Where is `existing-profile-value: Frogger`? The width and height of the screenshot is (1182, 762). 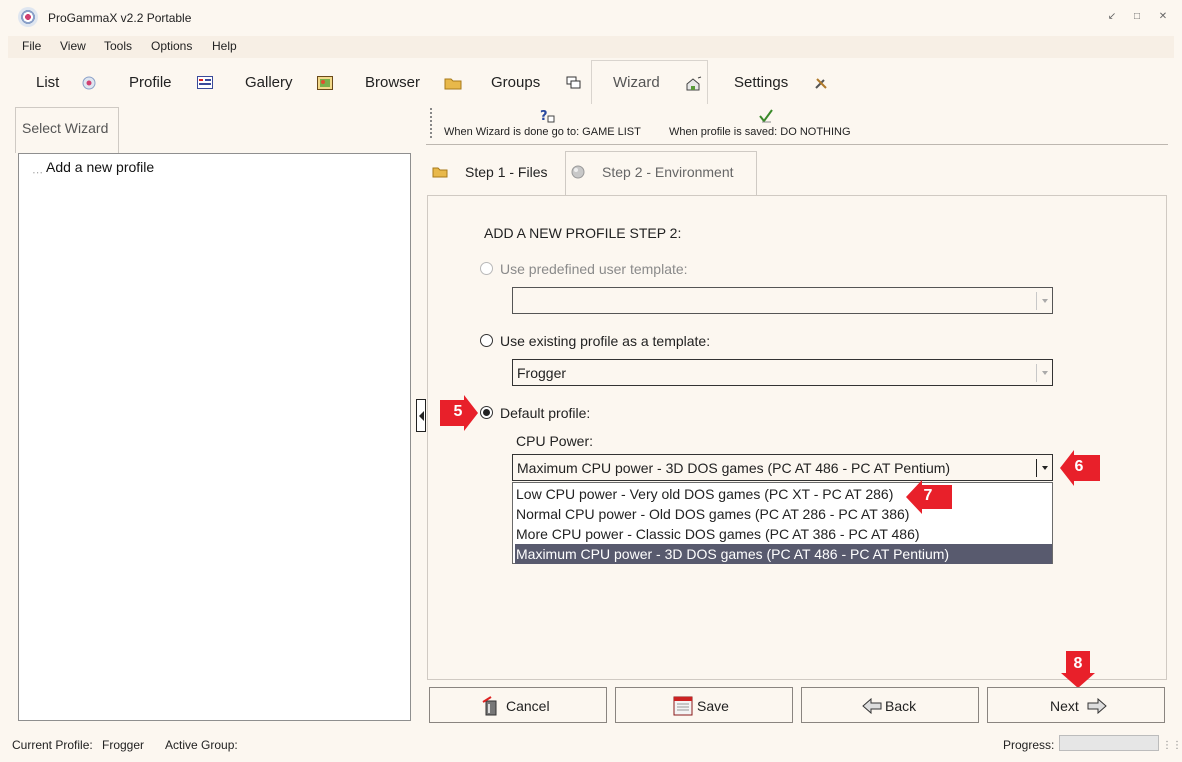
existing-profile-value: Frogger is located at coordinates (542, 373).